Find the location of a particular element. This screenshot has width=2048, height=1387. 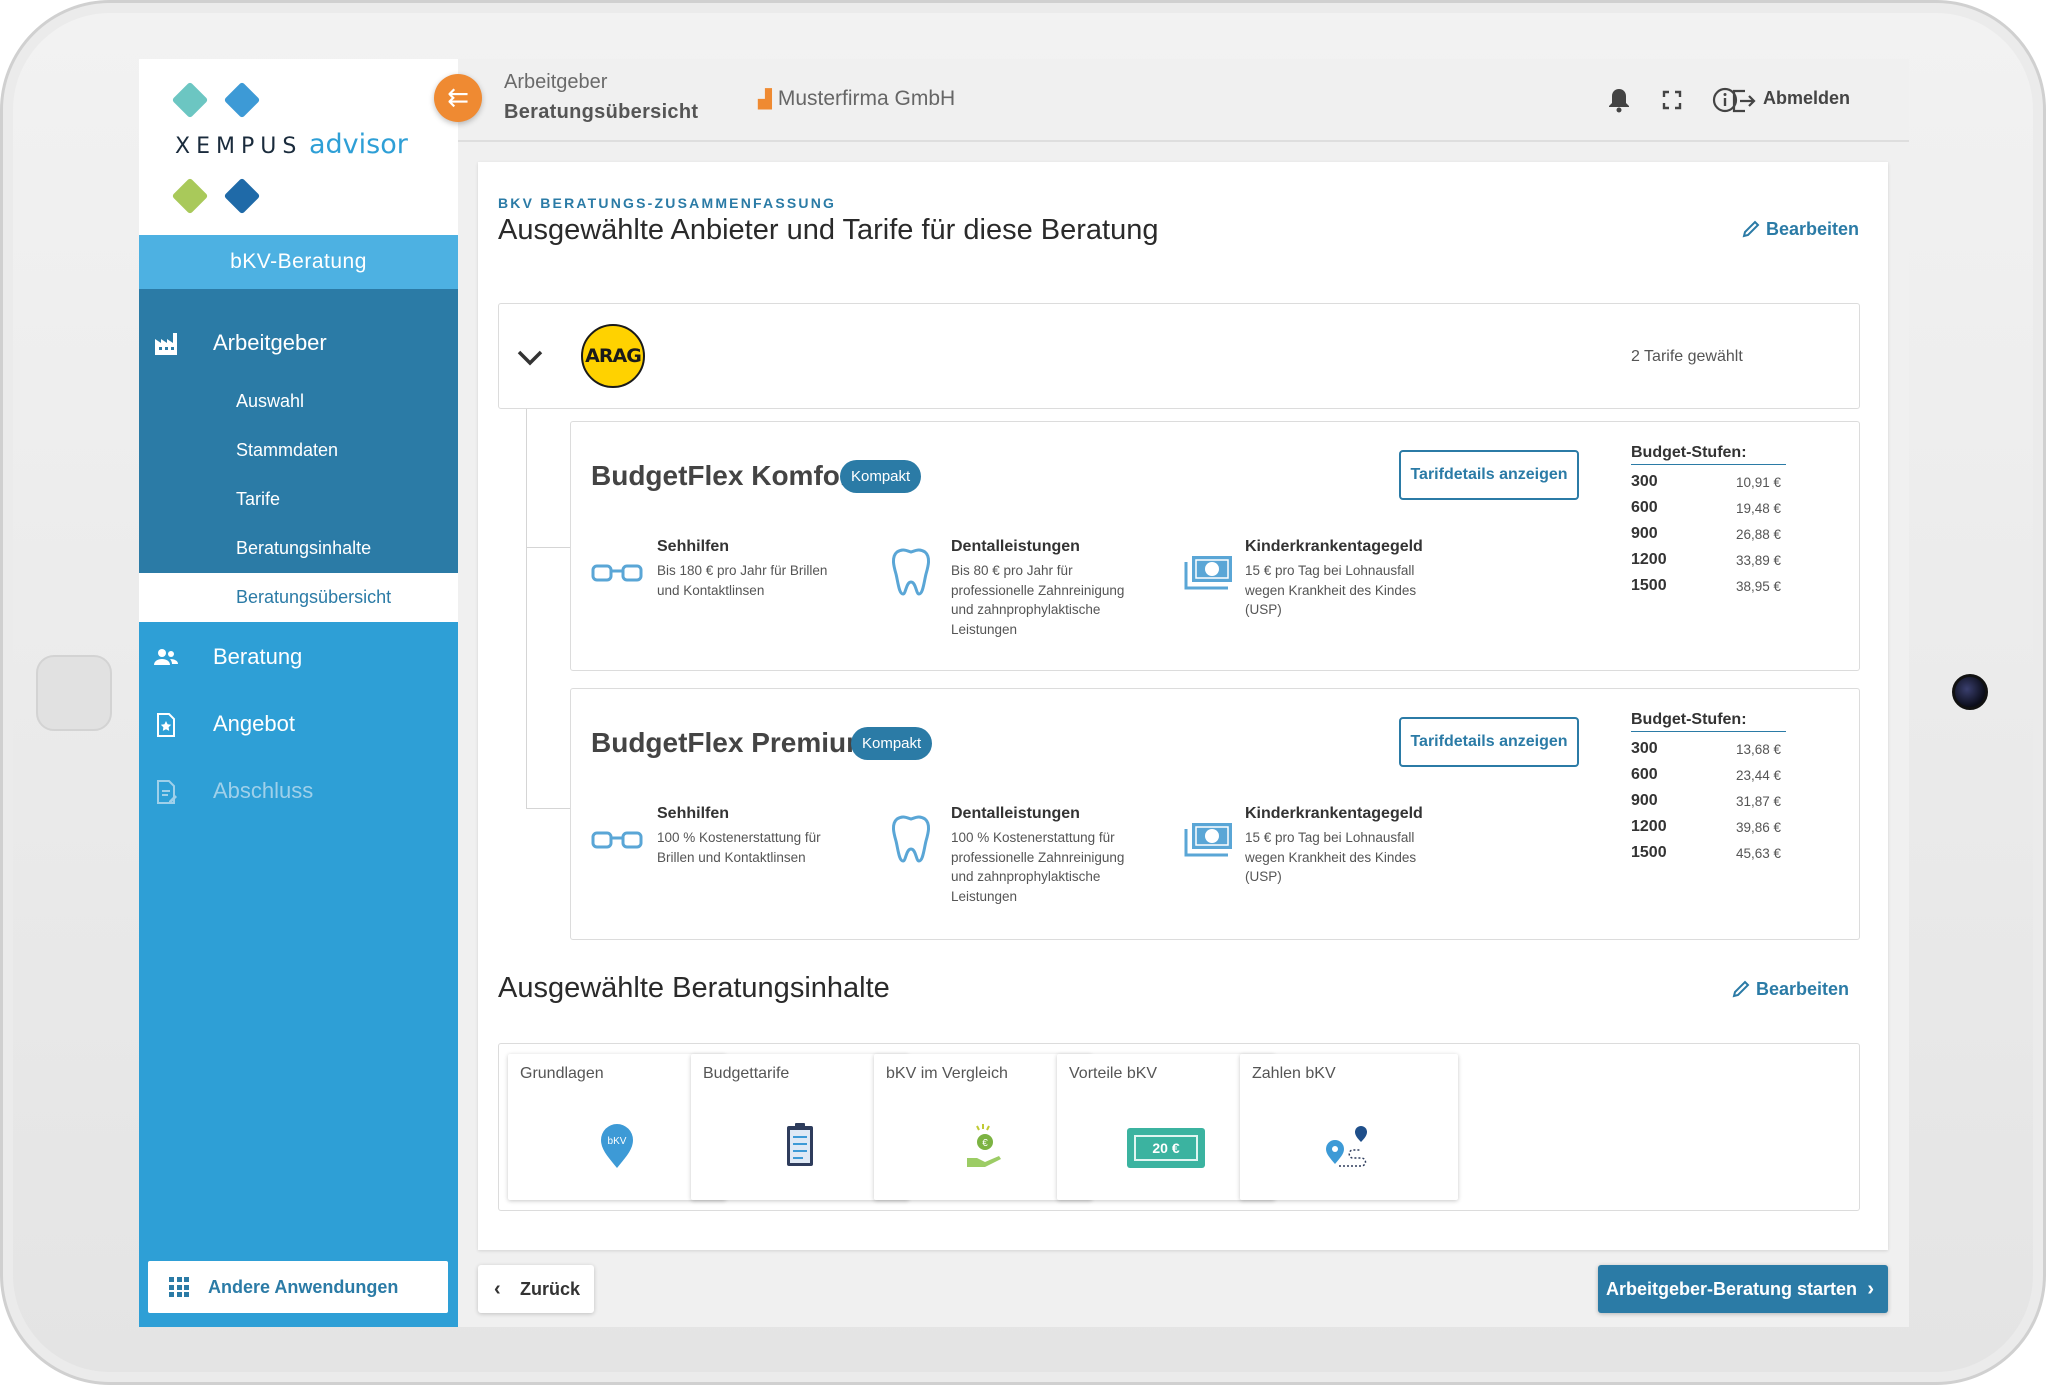

logout-icon is located at coordinates (1744, 101).